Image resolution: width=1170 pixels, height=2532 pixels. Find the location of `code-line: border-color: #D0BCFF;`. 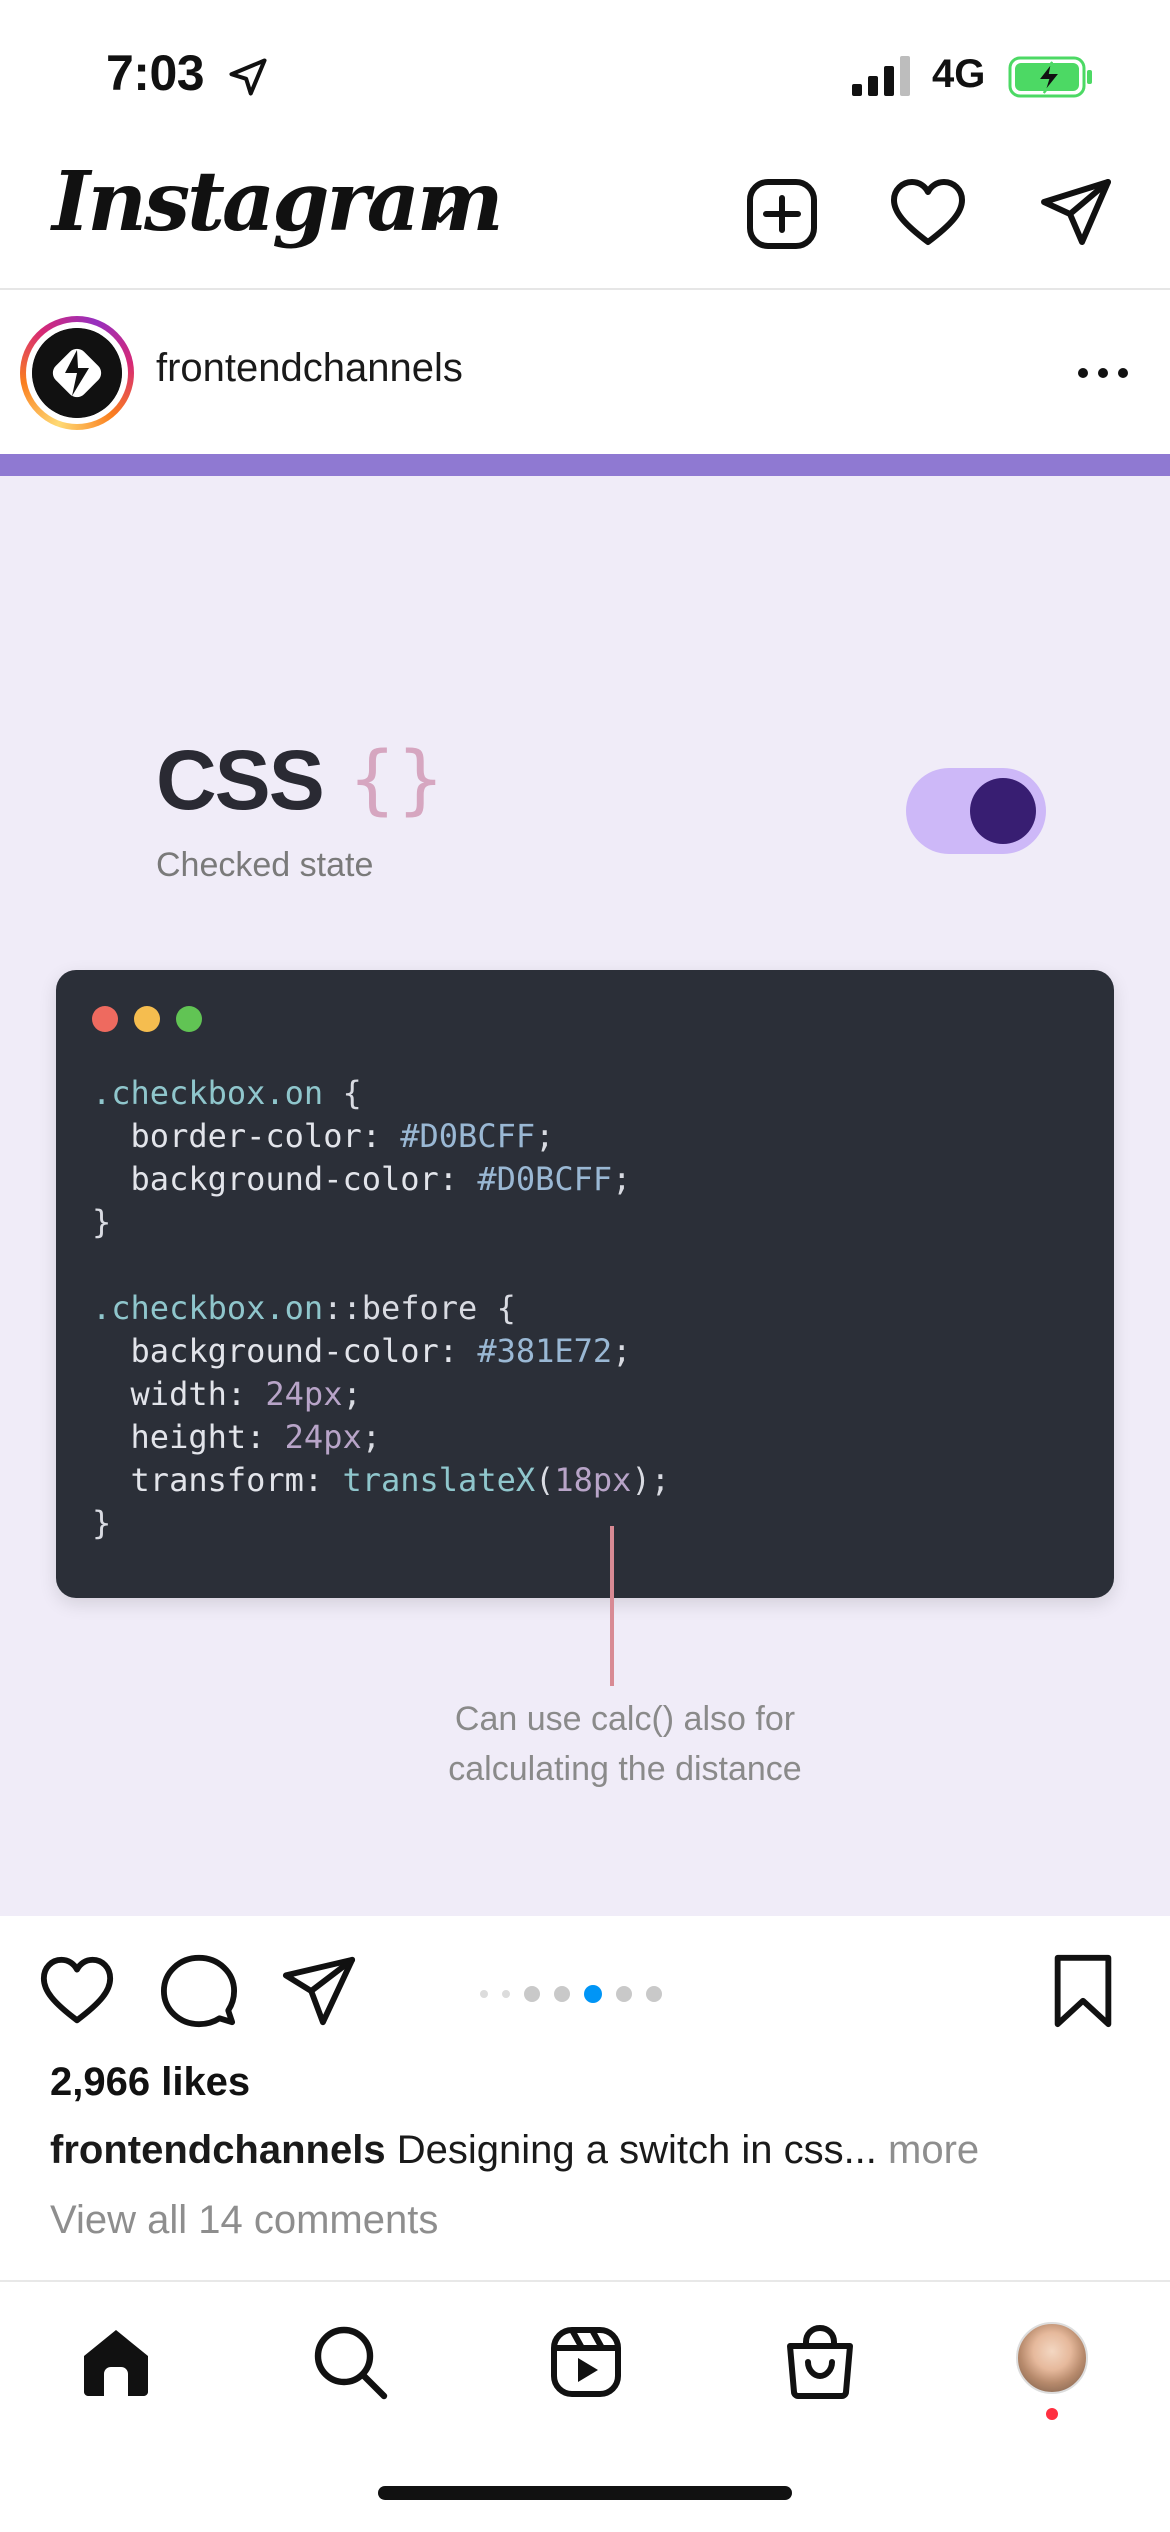

code-line: border-color: #D0BCFF; is located at coordinates (381, 1136).